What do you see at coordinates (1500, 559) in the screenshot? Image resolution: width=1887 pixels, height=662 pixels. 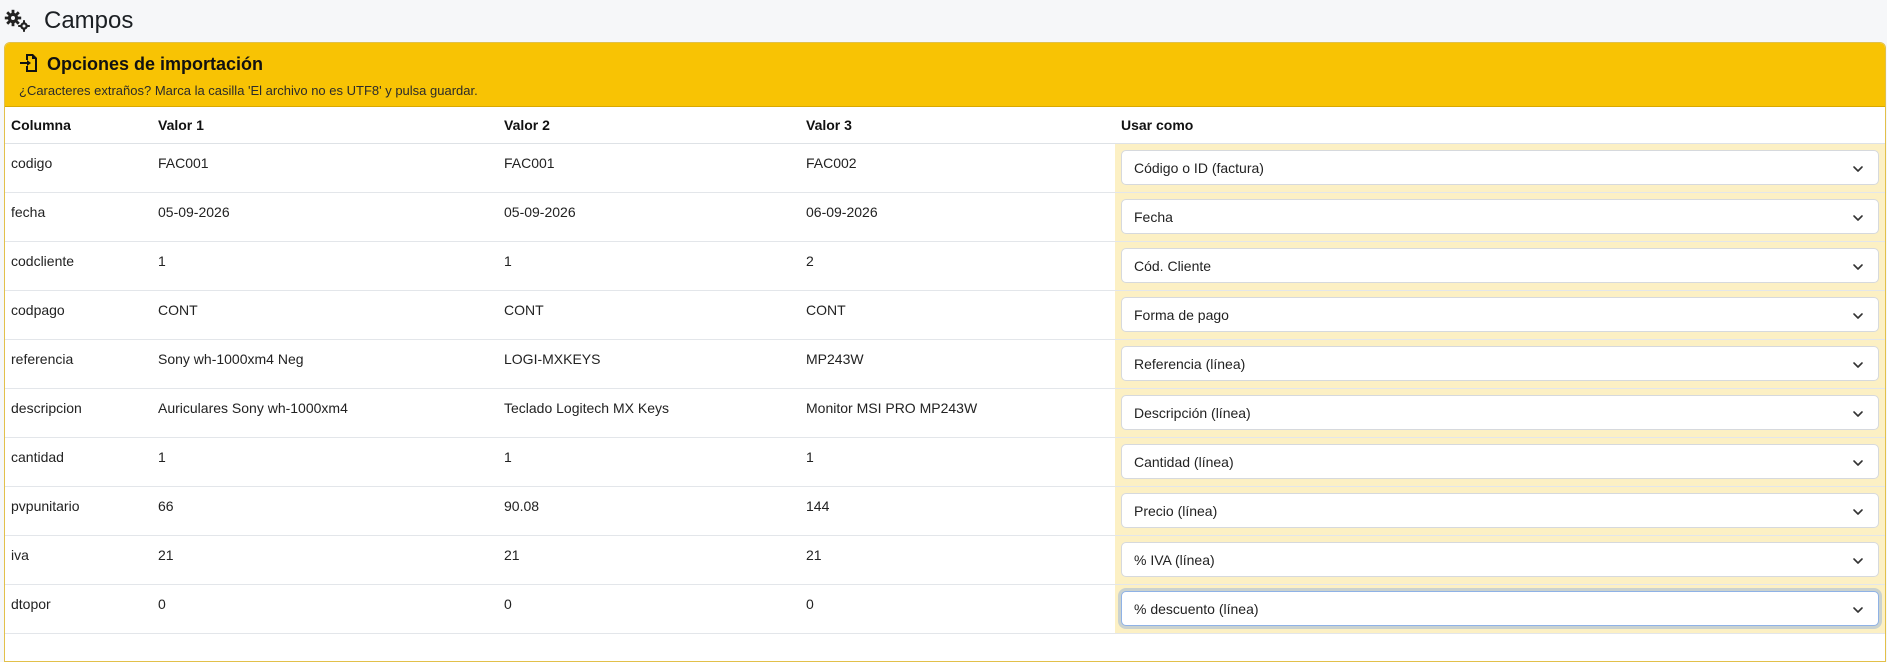 I see `use-as-select: % IVA (línea)` at bounding box center [1500, 559].